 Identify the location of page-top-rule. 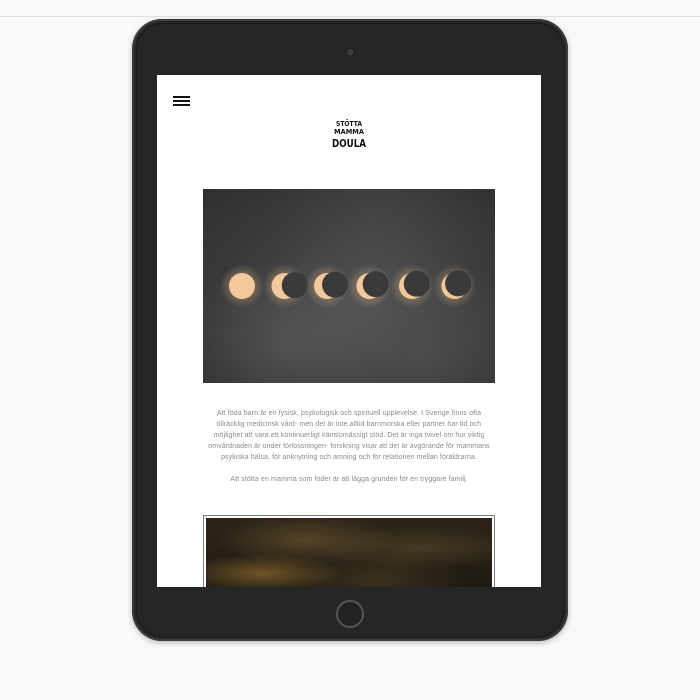
(350, 16).